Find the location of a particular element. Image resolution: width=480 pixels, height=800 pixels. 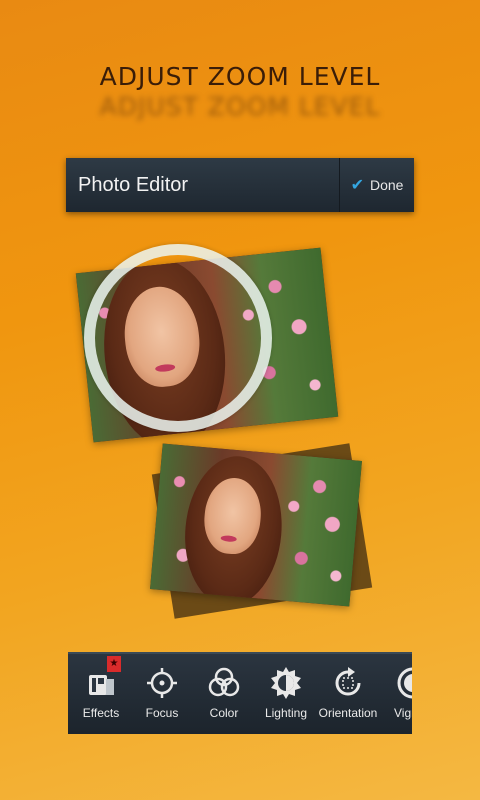

color-icon is located at coordinates (224, 682).